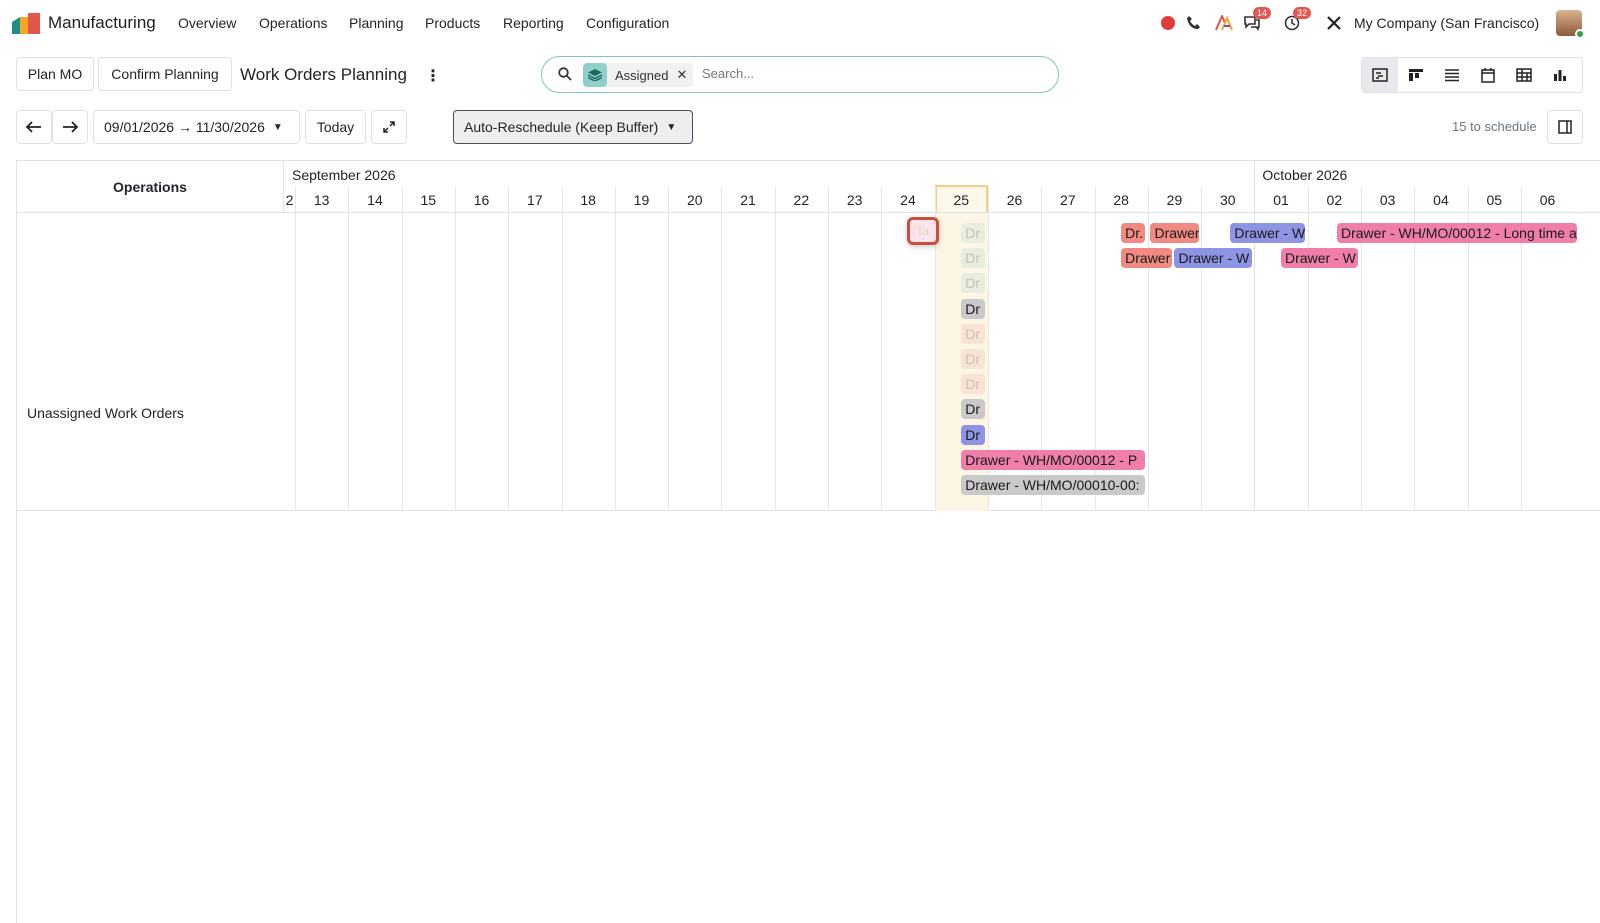  What do you see at coordinates (595, 75) in the screenshot?
I see `layers-icon` at bounding box center [595, 75].